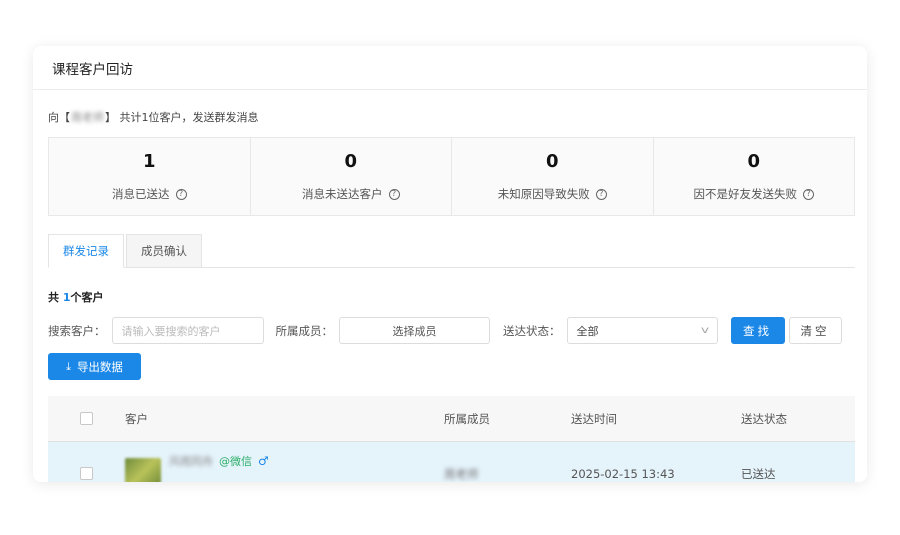 The height and width of the screenshot is (535, 900). I want to click on row-check-cell, so click(86, 473).